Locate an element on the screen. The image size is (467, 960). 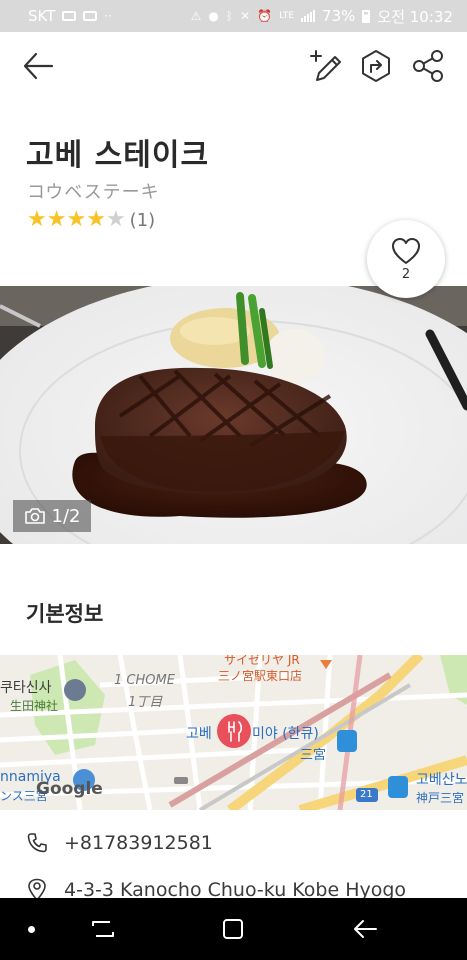
status-bar-right: ⚠ ● ᛒ ✕ ⏰ LTE 73% 오전 10:32 is located at coordinates (322, 16).